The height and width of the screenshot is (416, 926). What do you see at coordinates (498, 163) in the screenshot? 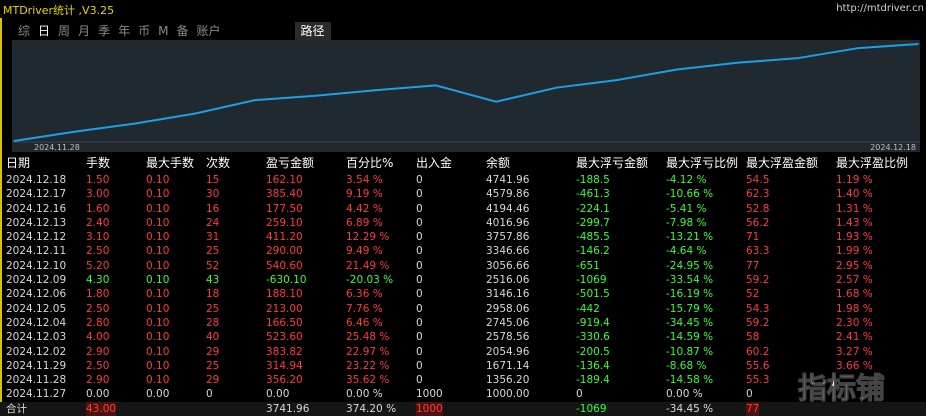
I see `column-header: 余额` at bounding box center [498, 163].